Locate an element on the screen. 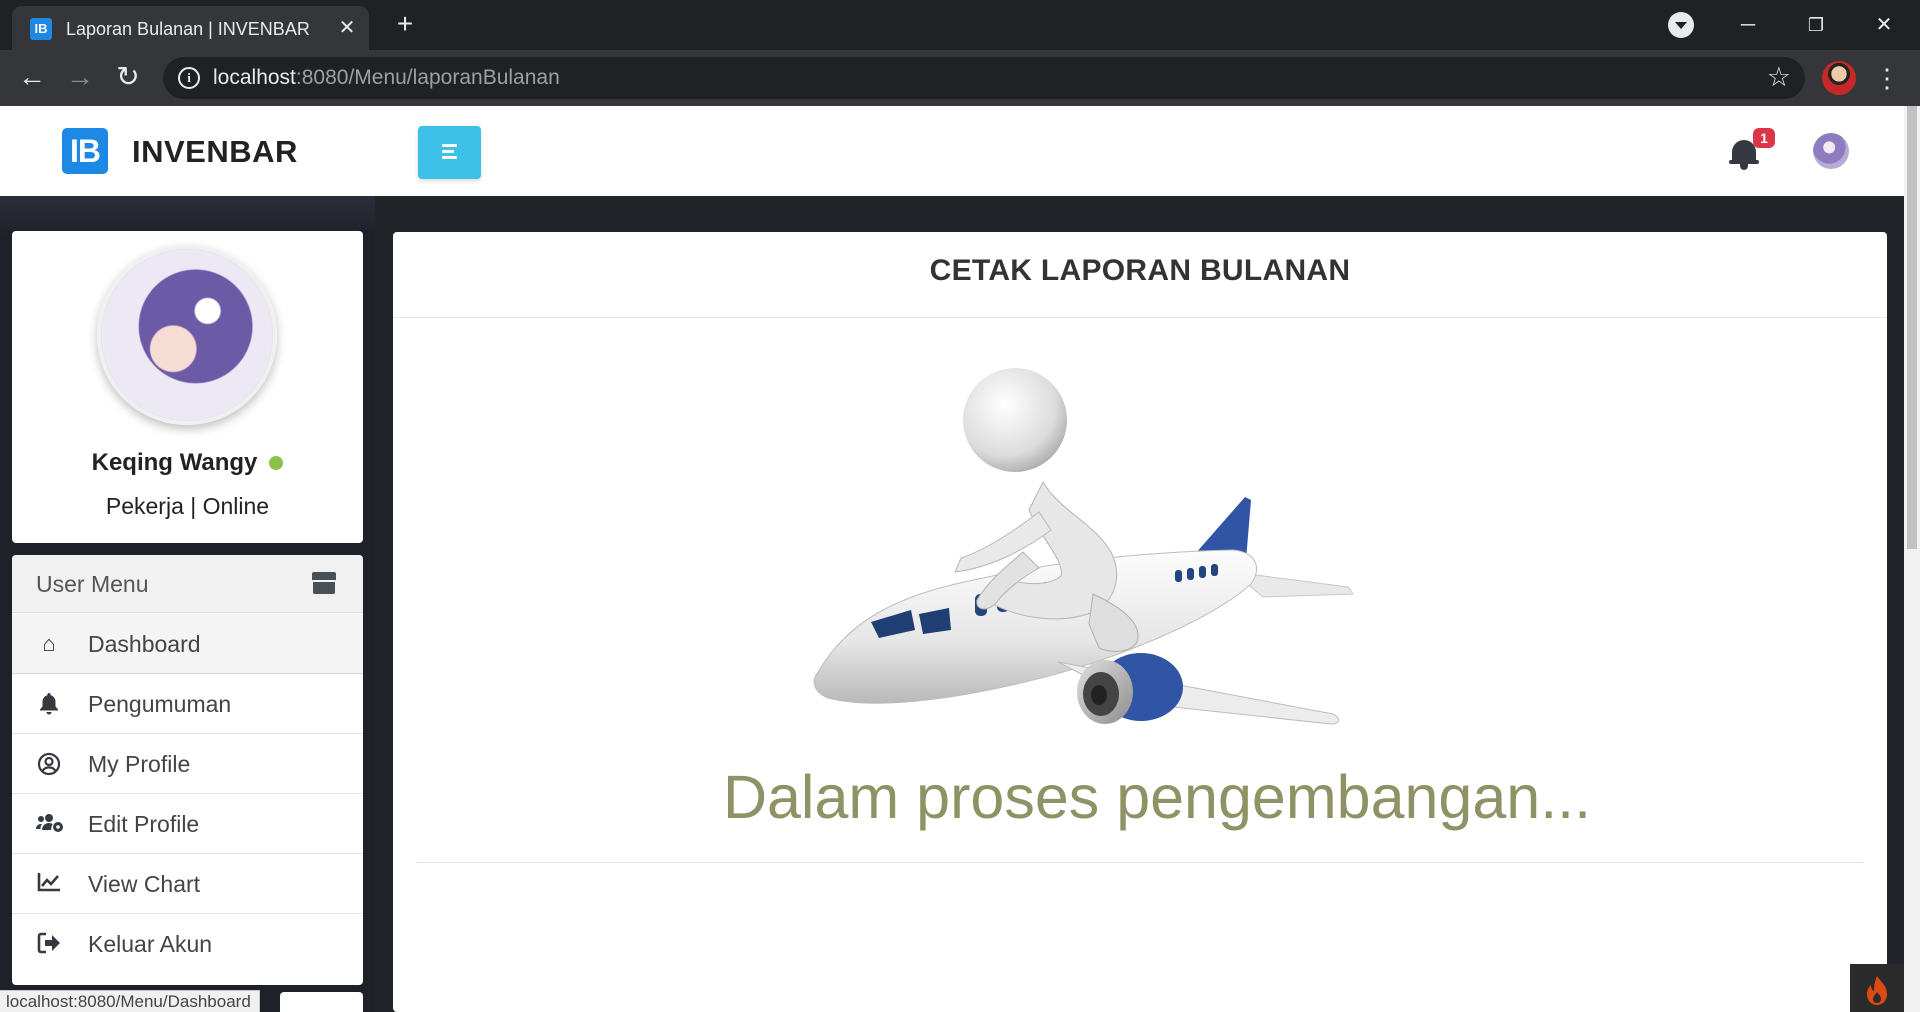 The height and width of the screenshot is (1012, 1920). menu-item-pengumuman: Pengumuman is located at coordinates (187, 704).